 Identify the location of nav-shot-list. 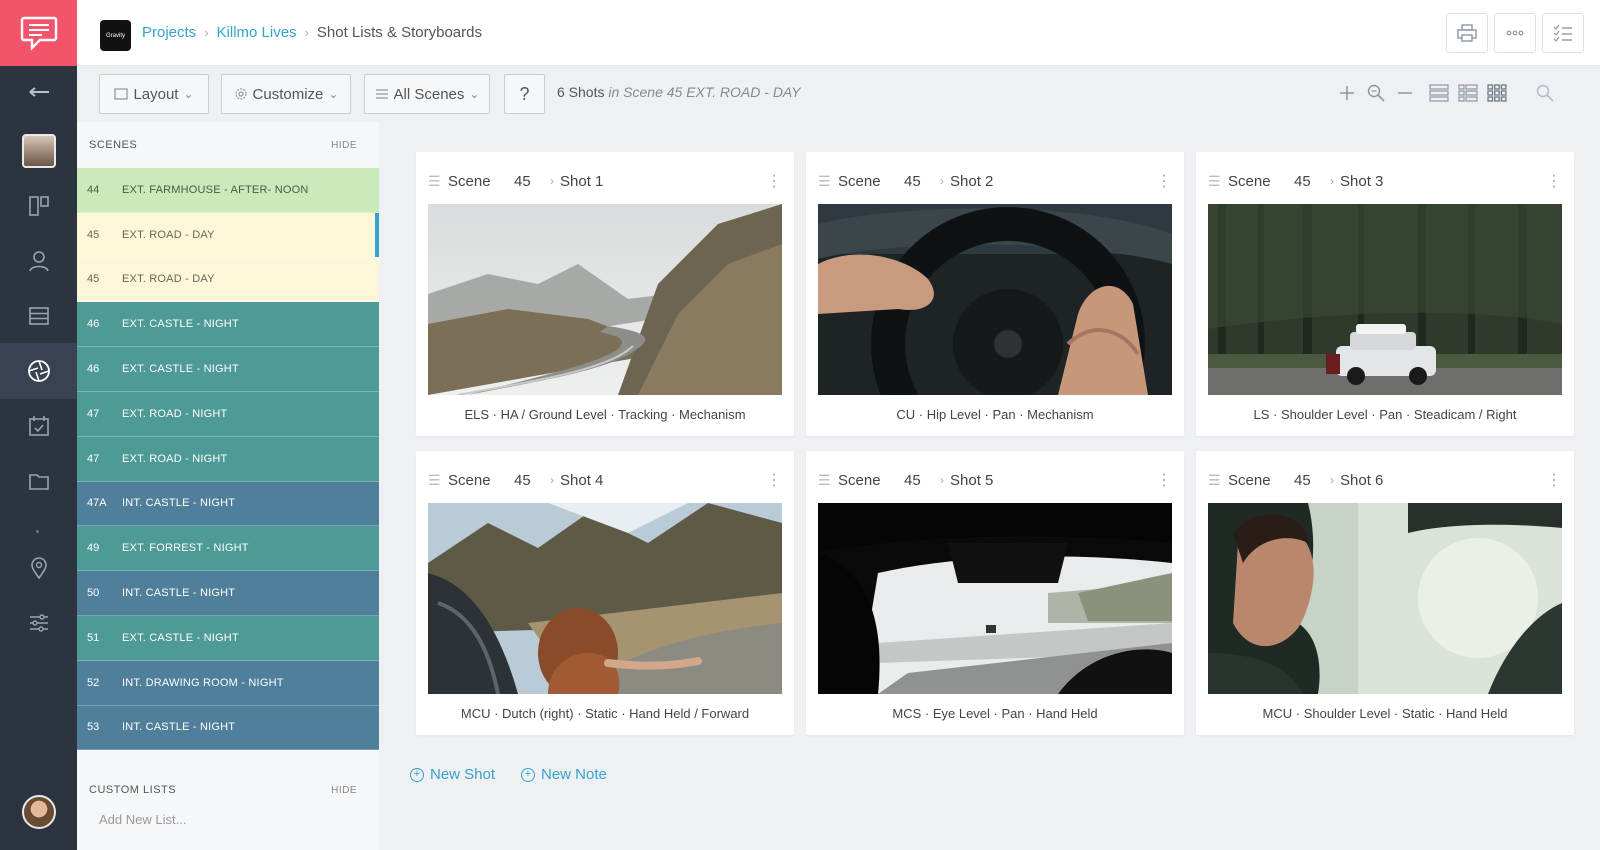
(38, 371).